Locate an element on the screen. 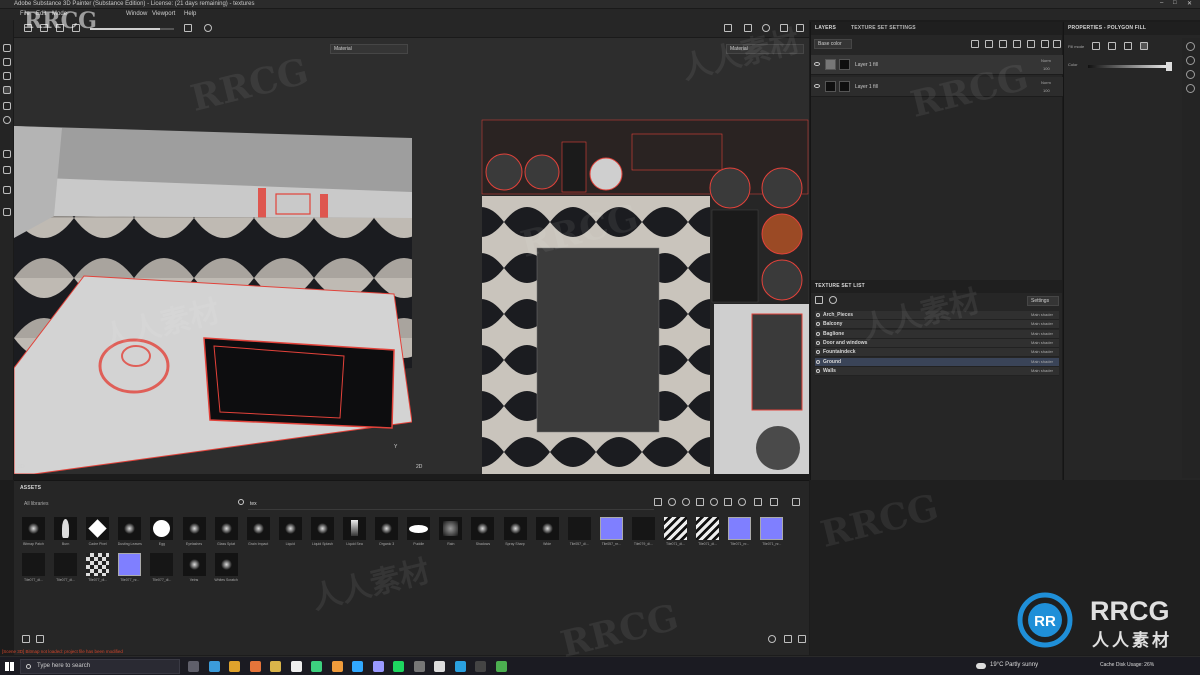 Image resolution: width=1200 pixels, height=675 pixels. export-icon is located at coordinates (7, 212).